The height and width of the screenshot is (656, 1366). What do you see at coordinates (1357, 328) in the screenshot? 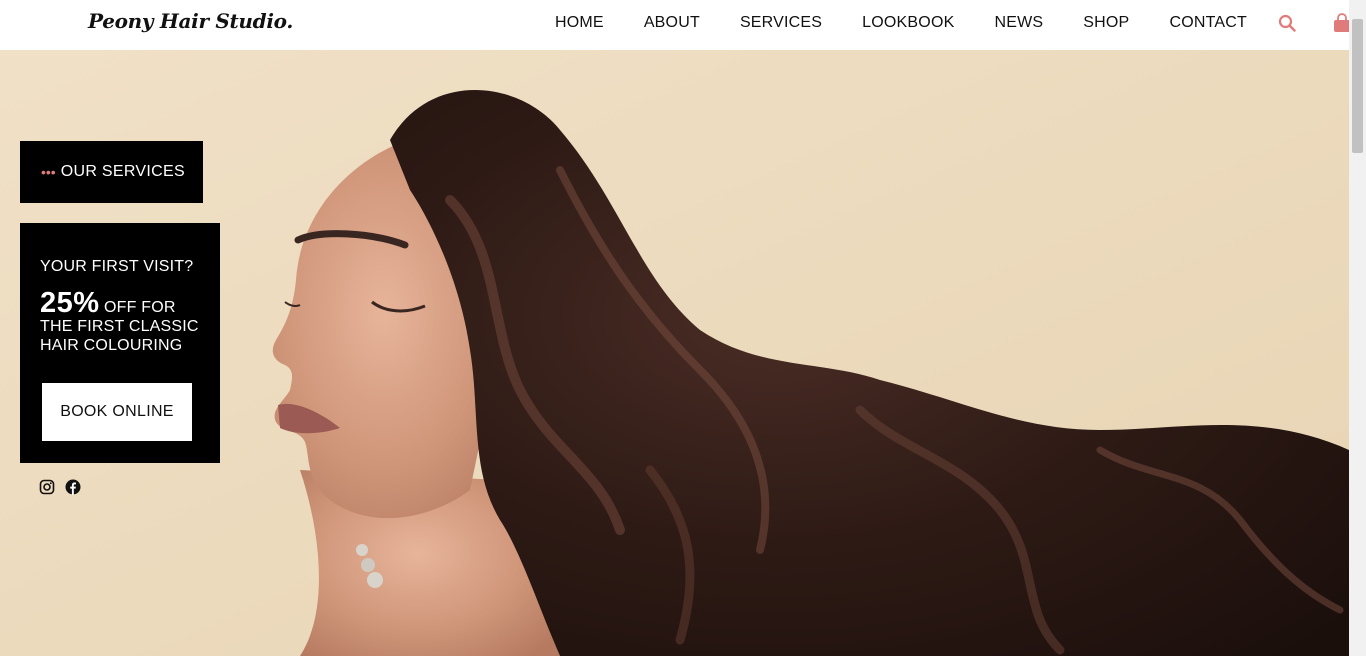
I see `page-scrollbar` at bounding box center [1357, 328].